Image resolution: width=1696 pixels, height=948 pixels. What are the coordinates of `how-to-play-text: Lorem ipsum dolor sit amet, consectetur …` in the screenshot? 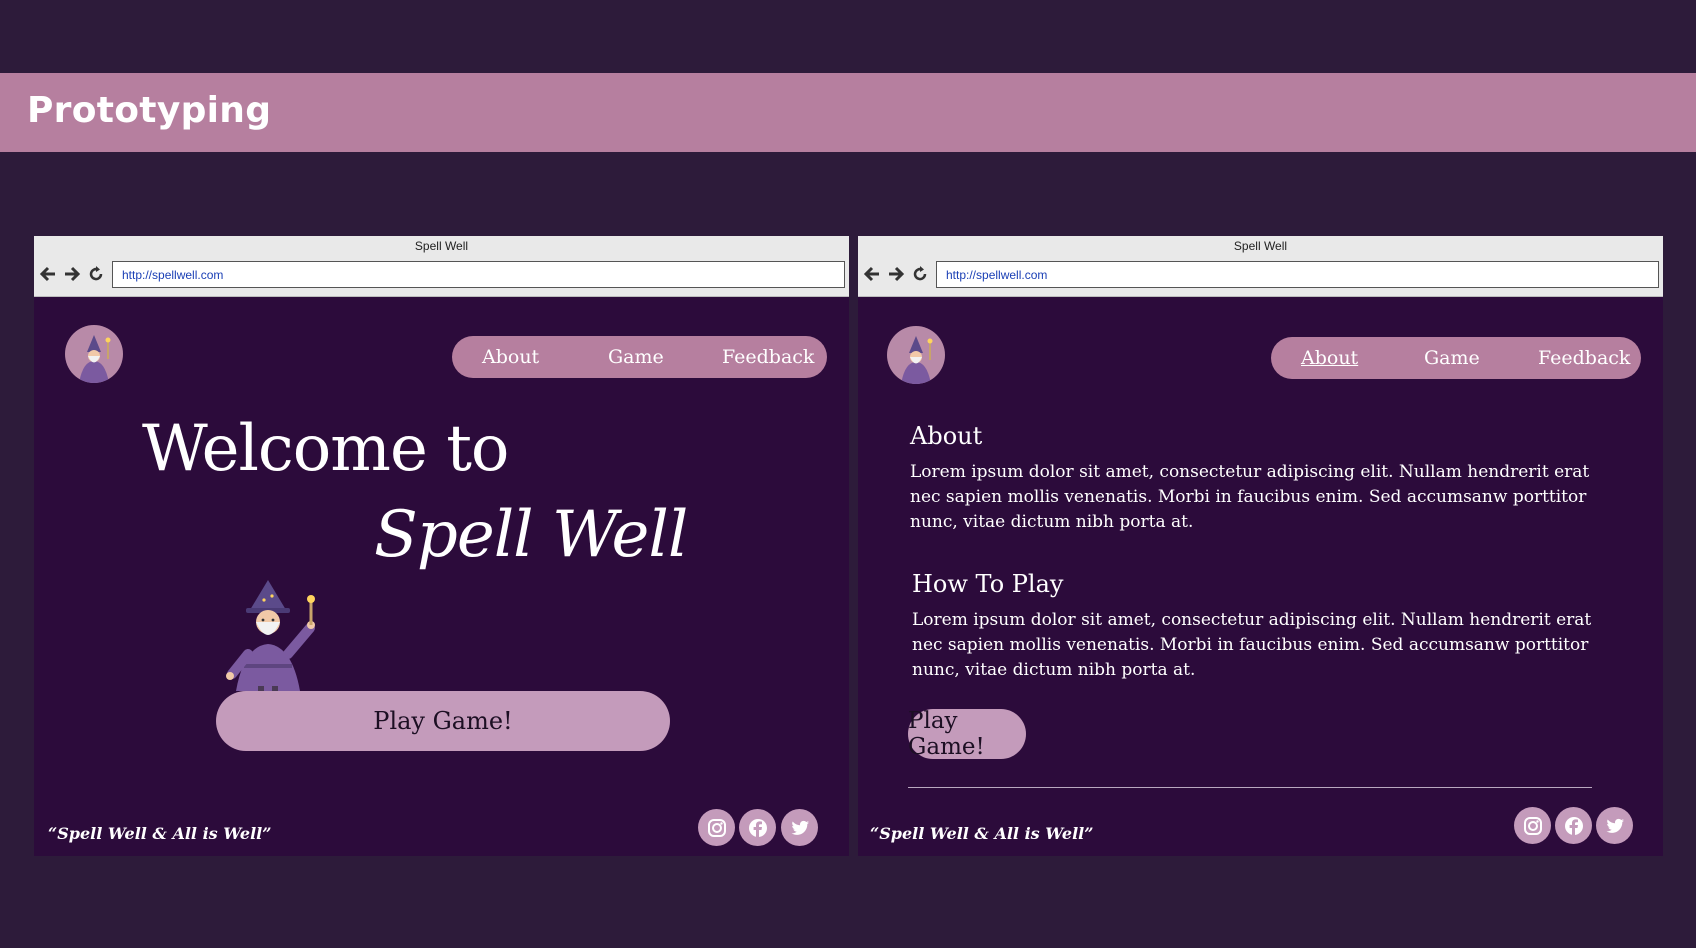 It's located at (1252, 645).